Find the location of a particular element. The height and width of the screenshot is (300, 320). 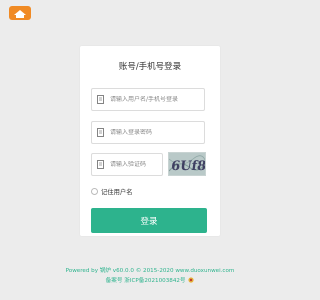

icp-line: 备案号 浙ICP备2021003842号 is located at coordinates (150, 281).